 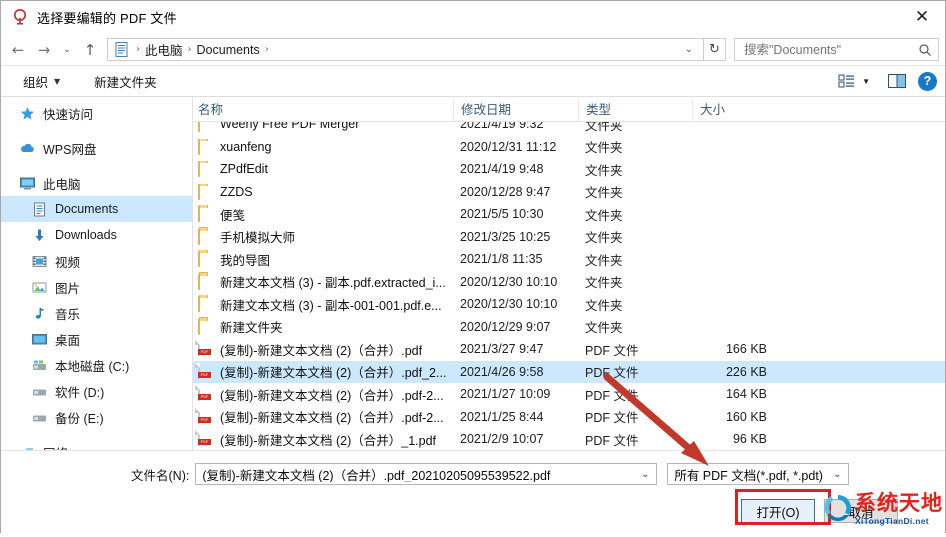 I want to click on sidebar-item-label: 快速访问, so click(x=68, y=114).